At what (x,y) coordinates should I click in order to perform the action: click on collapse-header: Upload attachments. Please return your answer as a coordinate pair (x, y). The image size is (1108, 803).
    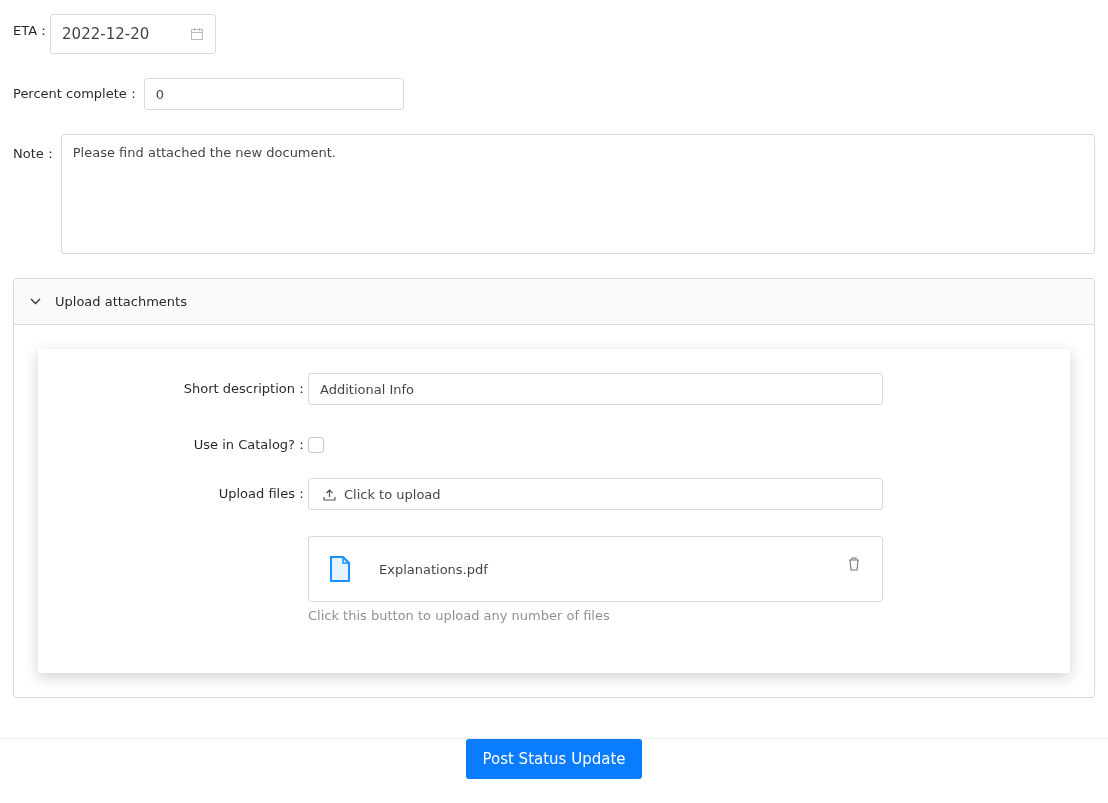
    Looking at the image, I should click on (554, 302).